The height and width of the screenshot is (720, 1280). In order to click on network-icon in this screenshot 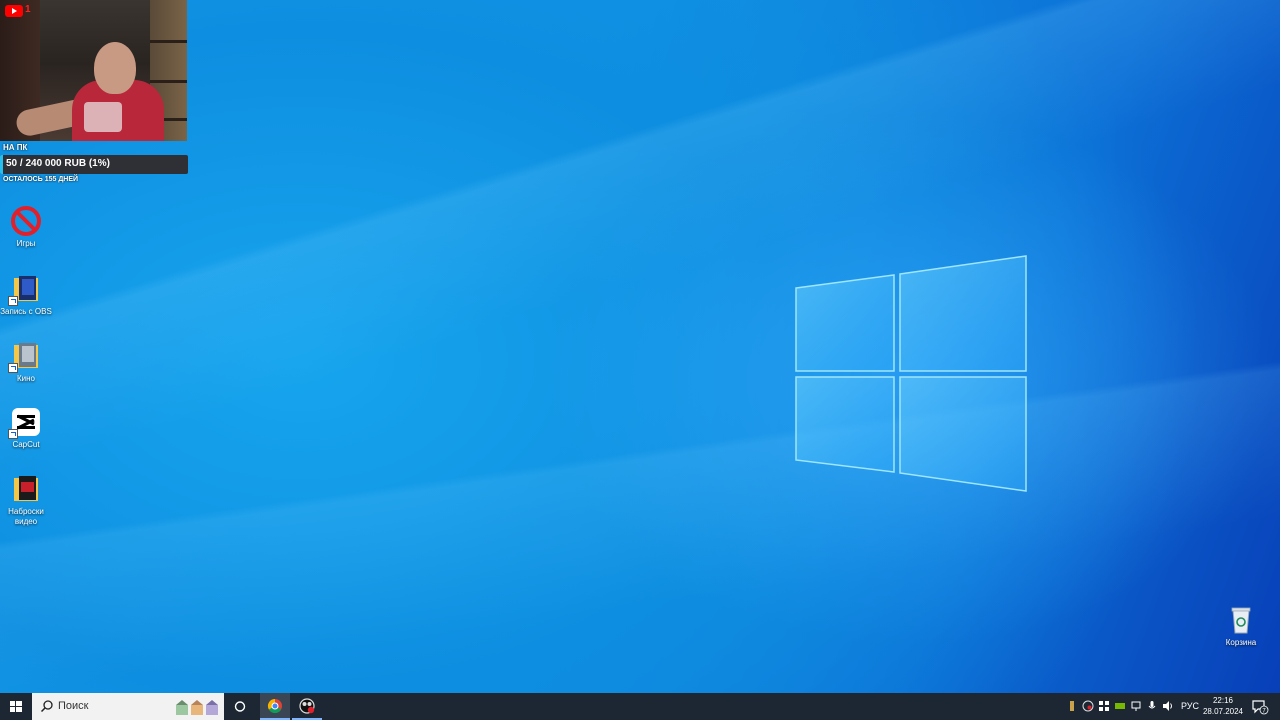, I will do `click(1136, 706)`.